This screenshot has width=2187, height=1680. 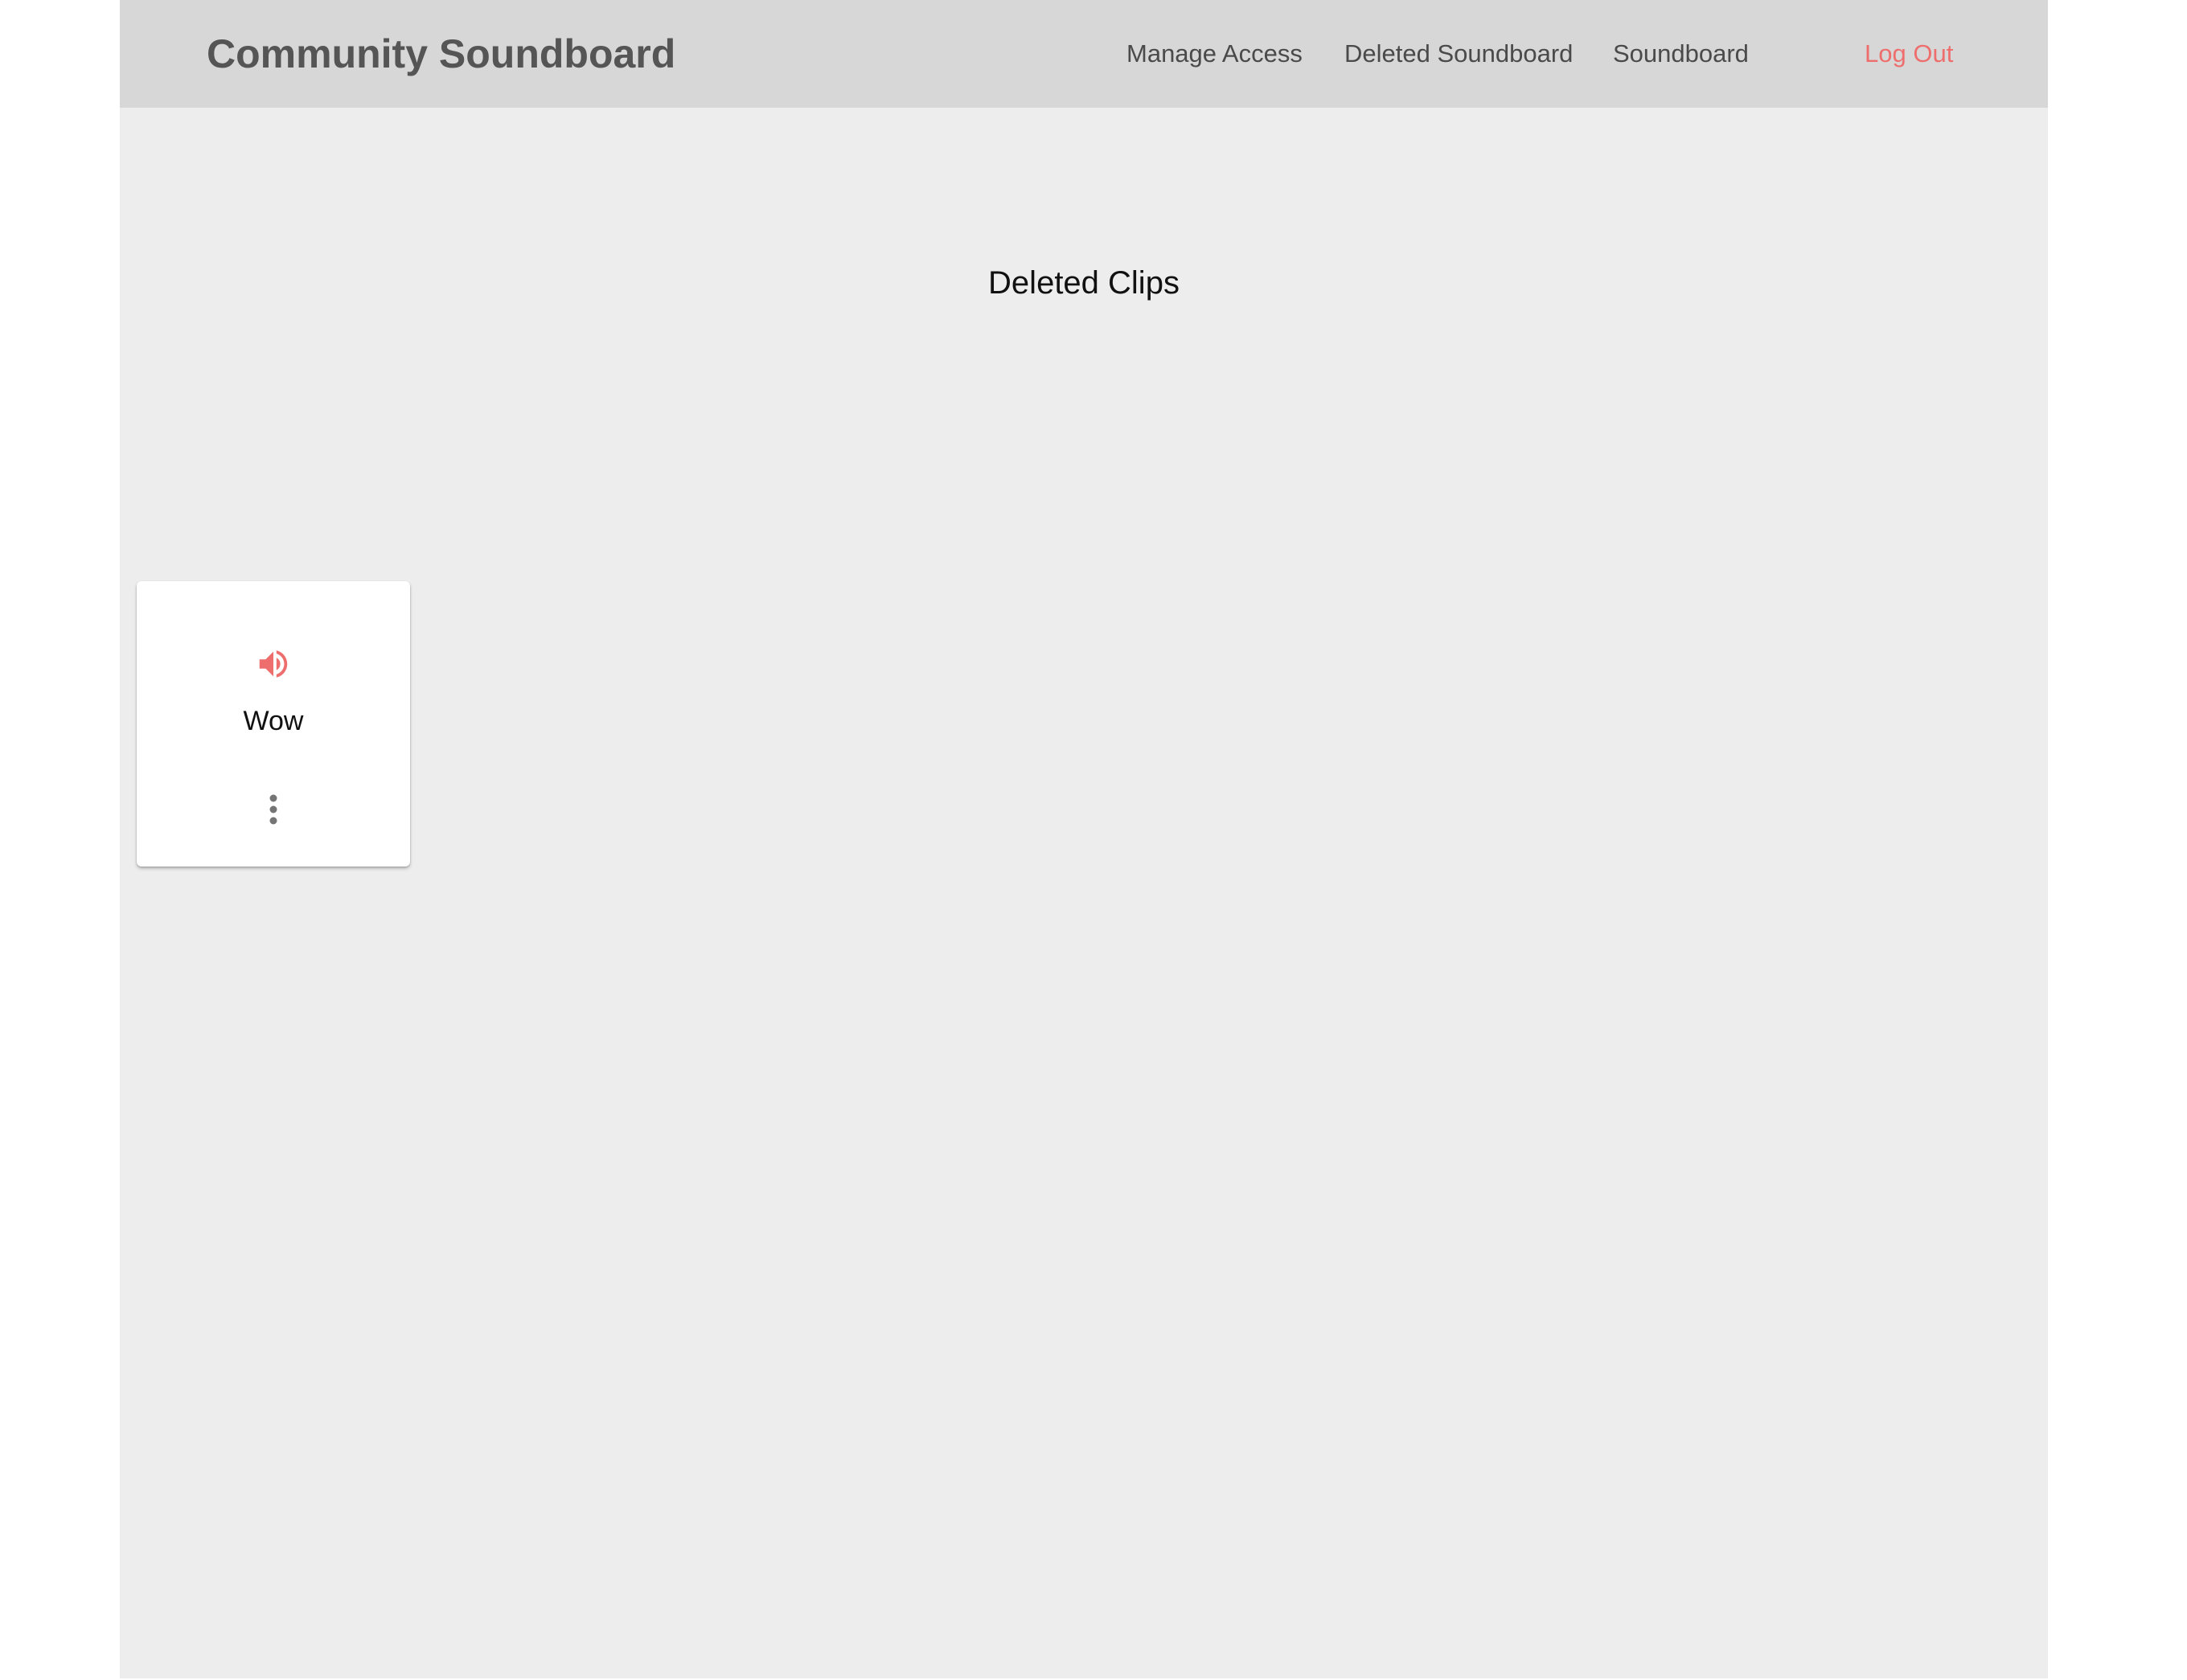 I want to click on more-vert-icon, so click(x=273, y=809).